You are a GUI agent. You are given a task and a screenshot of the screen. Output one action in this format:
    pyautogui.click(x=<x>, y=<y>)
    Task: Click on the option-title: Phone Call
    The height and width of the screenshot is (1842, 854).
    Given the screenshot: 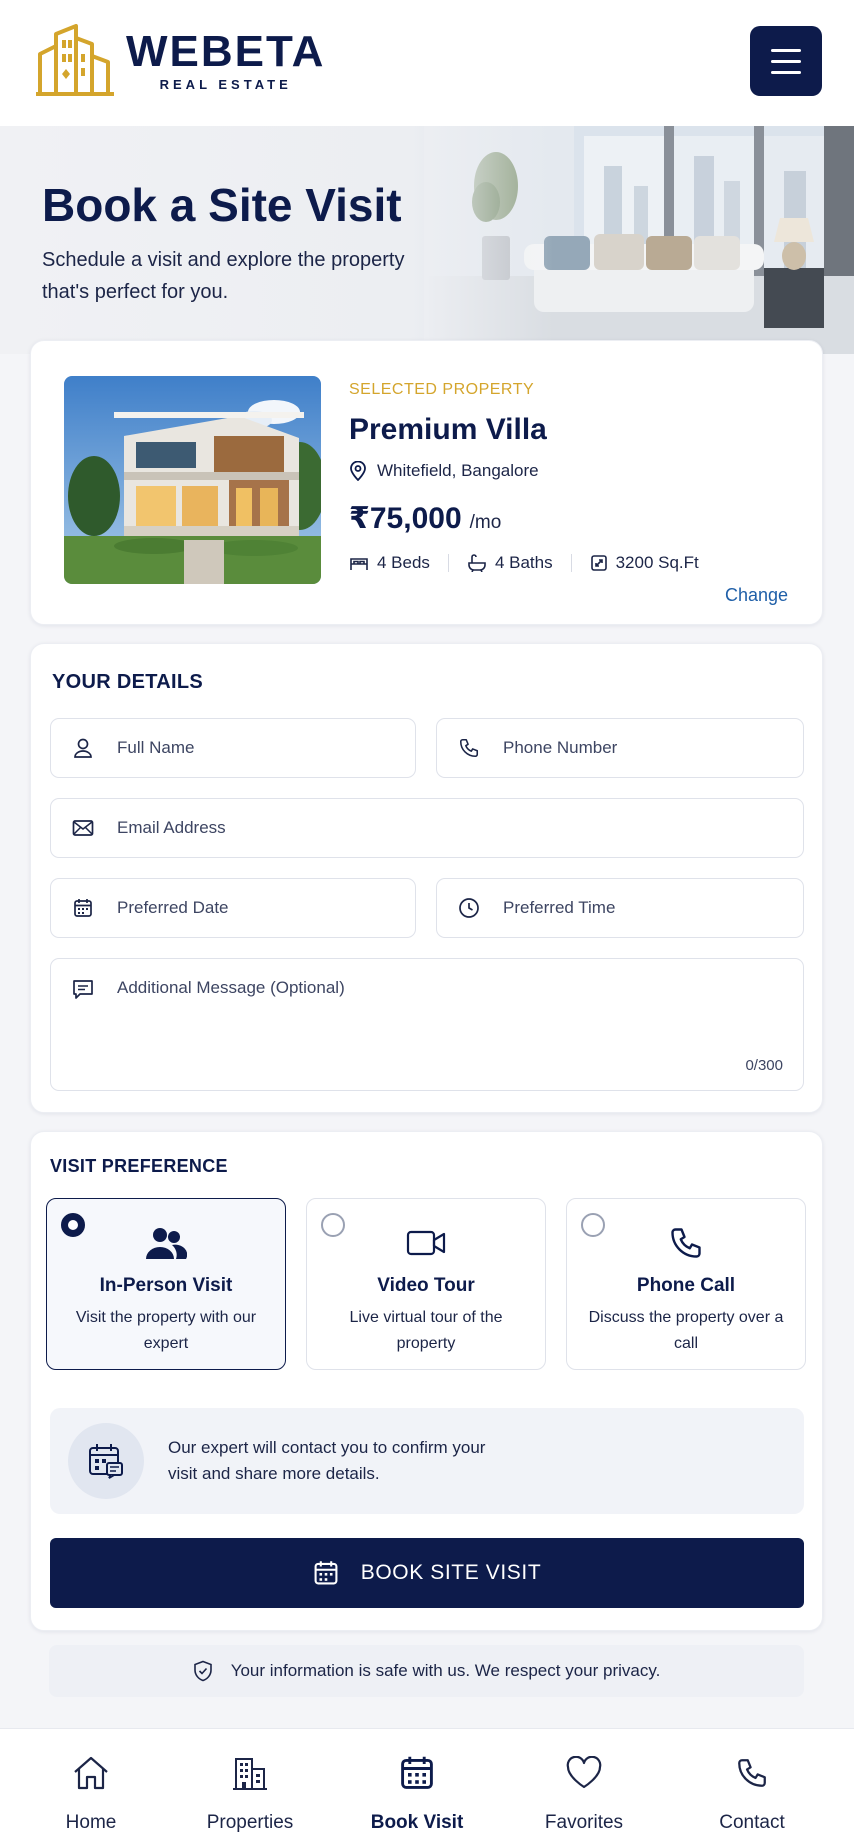 What is the action you would take?
    pyautogui.click(x=686, y=1285)
    